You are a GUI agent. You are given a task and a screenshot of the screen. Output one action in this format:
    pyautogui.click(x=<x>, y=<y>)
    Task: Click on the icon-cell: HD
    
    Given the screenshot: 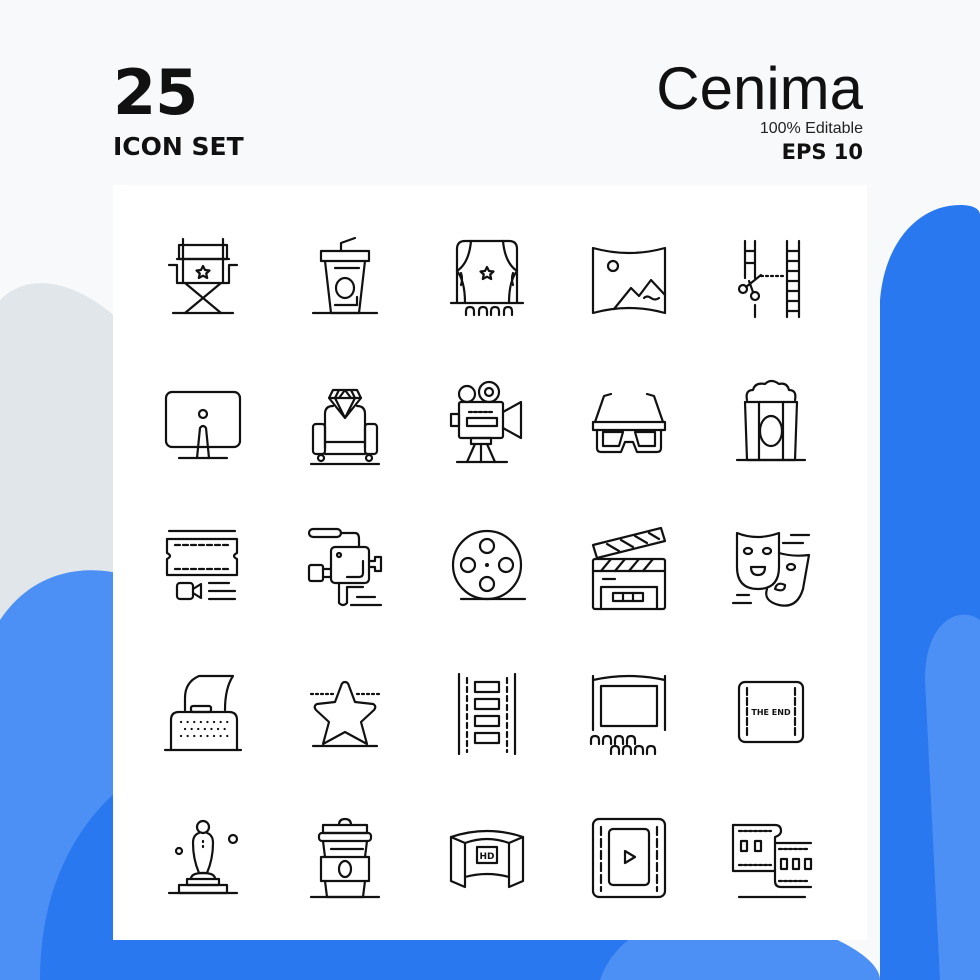 What is the action you would take?
    pyautogui.click(x=487, y=858)
    